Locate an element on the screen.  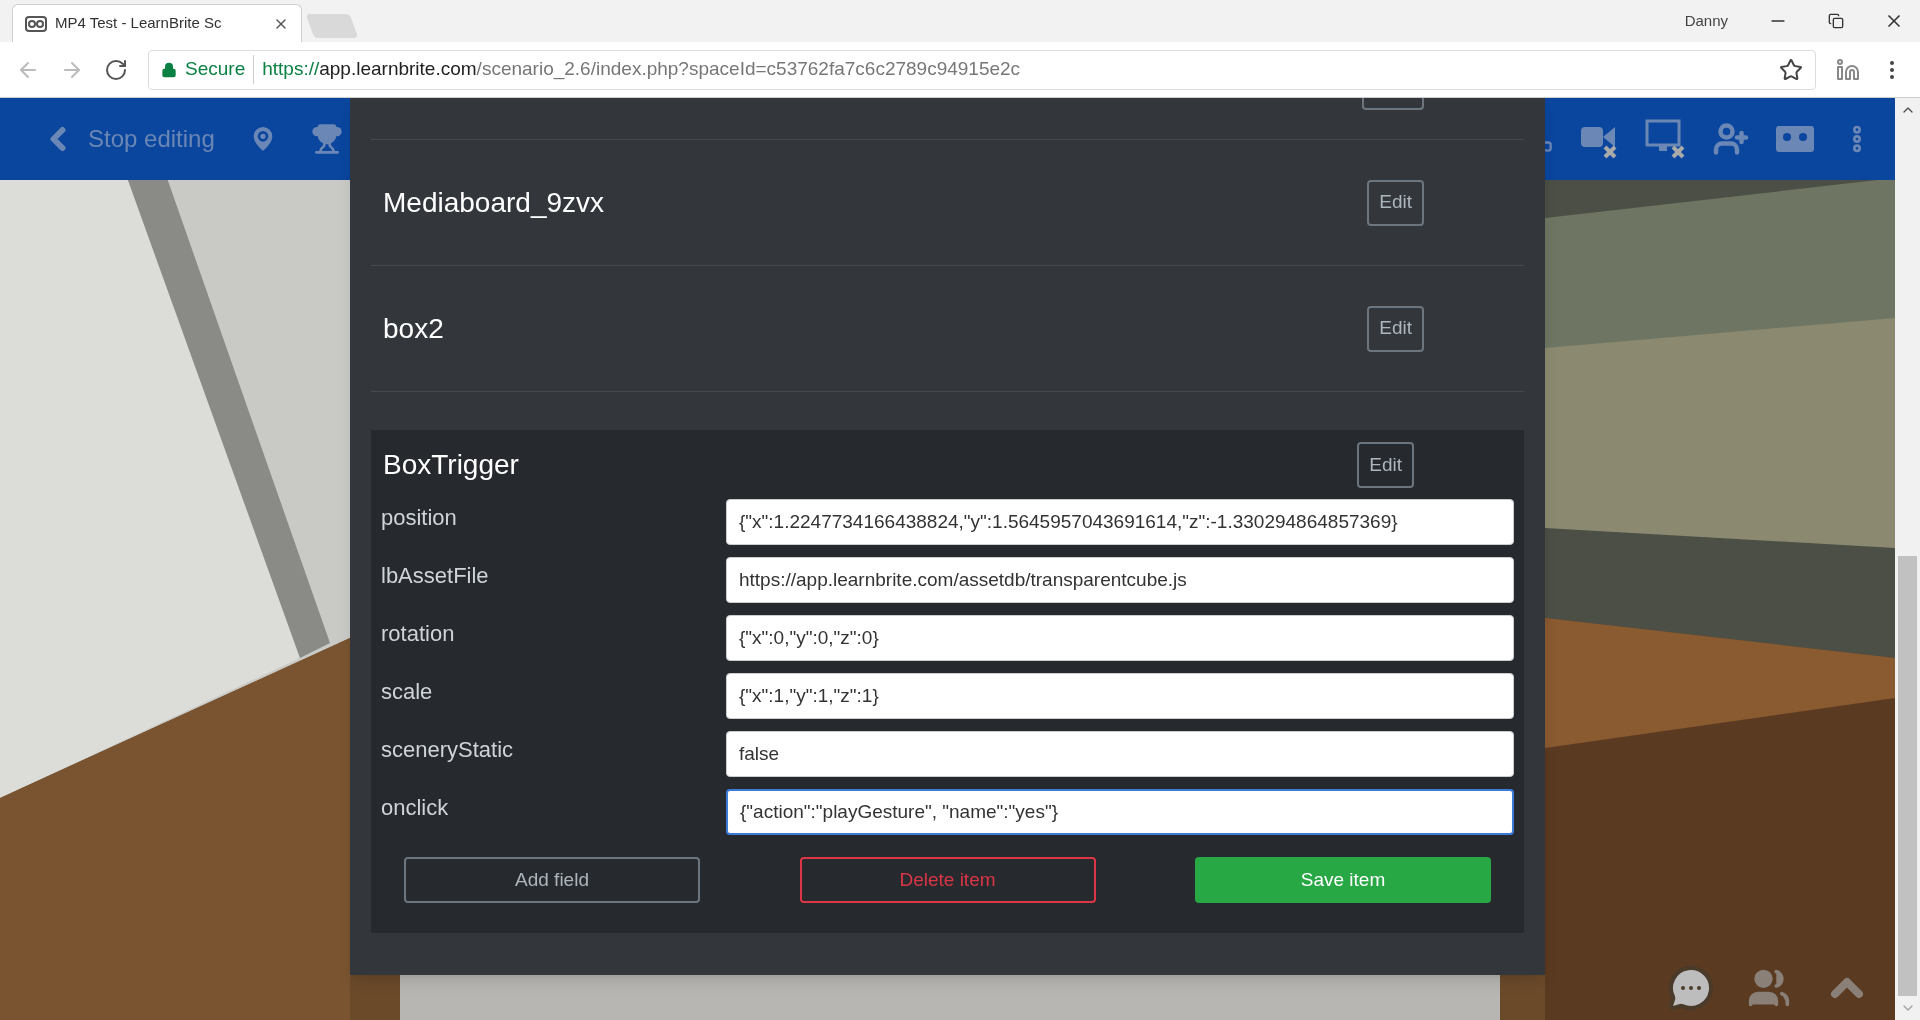
trophy-icon is located at coordinates (326, 139).